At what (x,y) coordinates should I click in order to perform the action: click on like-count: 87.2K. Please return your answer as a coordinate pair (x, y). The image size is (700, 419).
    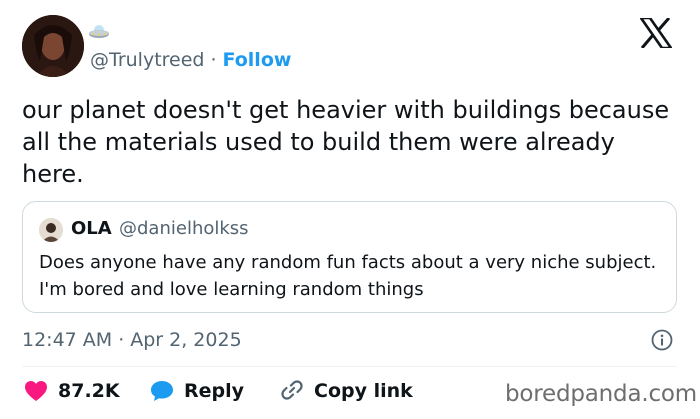
    Looking at the image, I should click on (89, 391).